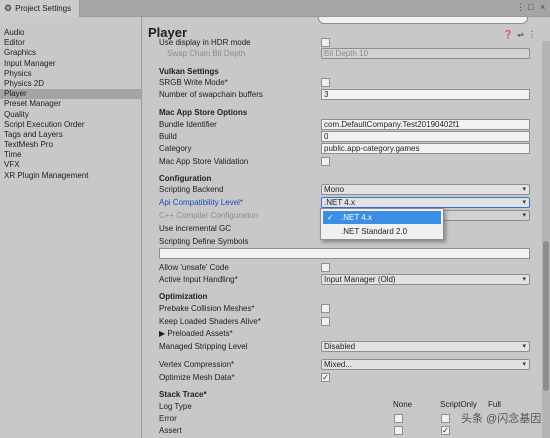 The height and width of the screenshot is (438, 550). Describe the element at coordinates (325, 42) in the screenshot. I see `hdr-mode-checkbox` at that location.